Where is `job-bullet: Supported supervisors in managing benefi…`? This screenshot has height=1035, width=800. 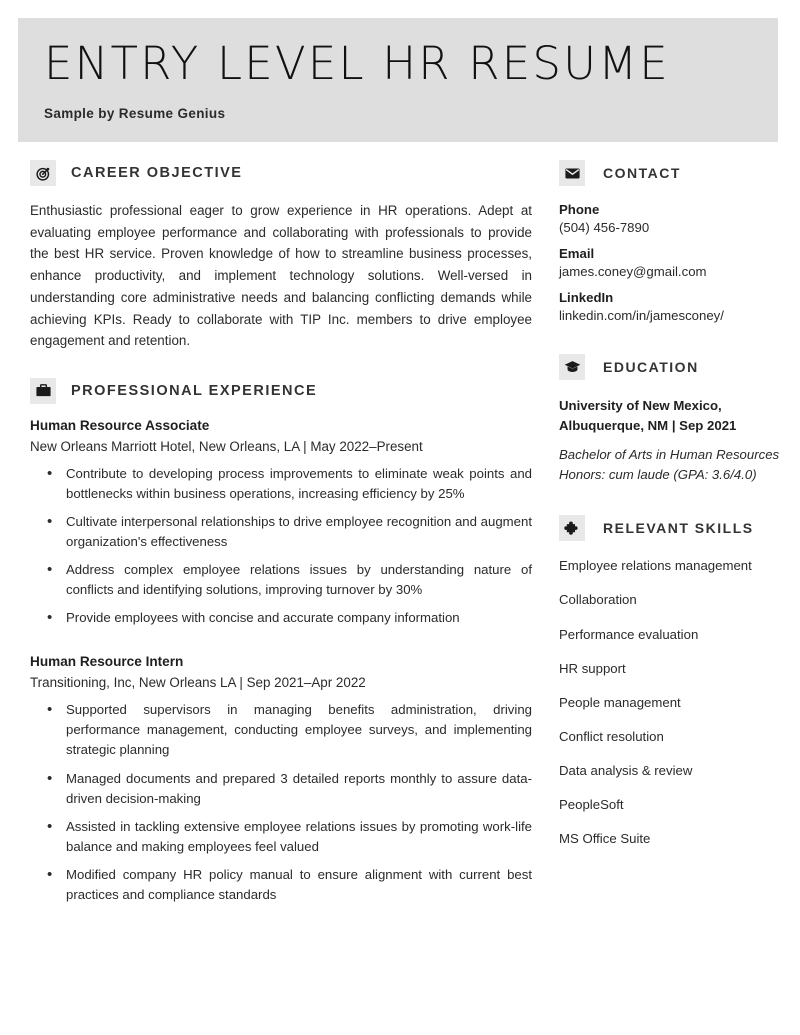
job-bullet: Supported supervisors in managing benefi… is located at coordinates (281, 729).